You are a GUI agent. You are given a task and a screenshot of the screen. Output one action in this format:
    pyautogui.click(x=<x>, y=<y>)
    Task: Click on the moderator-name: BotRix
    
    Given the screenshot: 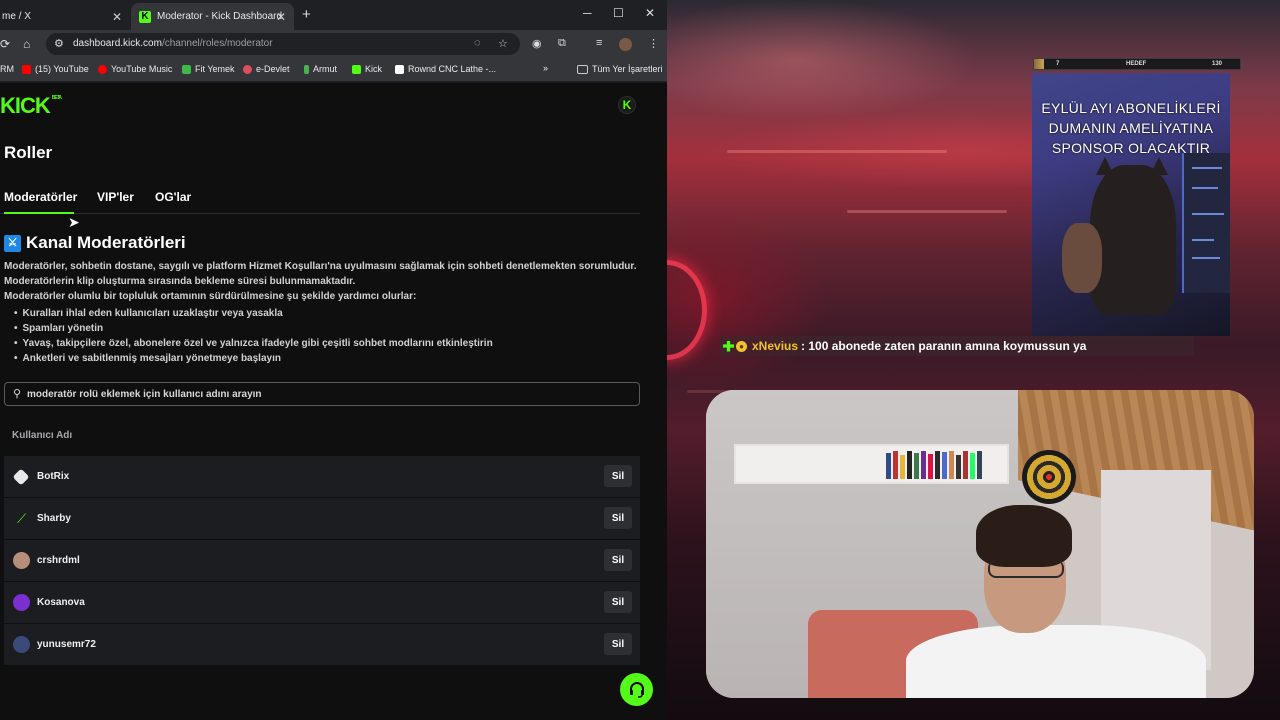 What is the action you would take?
    pyautogui.click(x=53, y=476)
    